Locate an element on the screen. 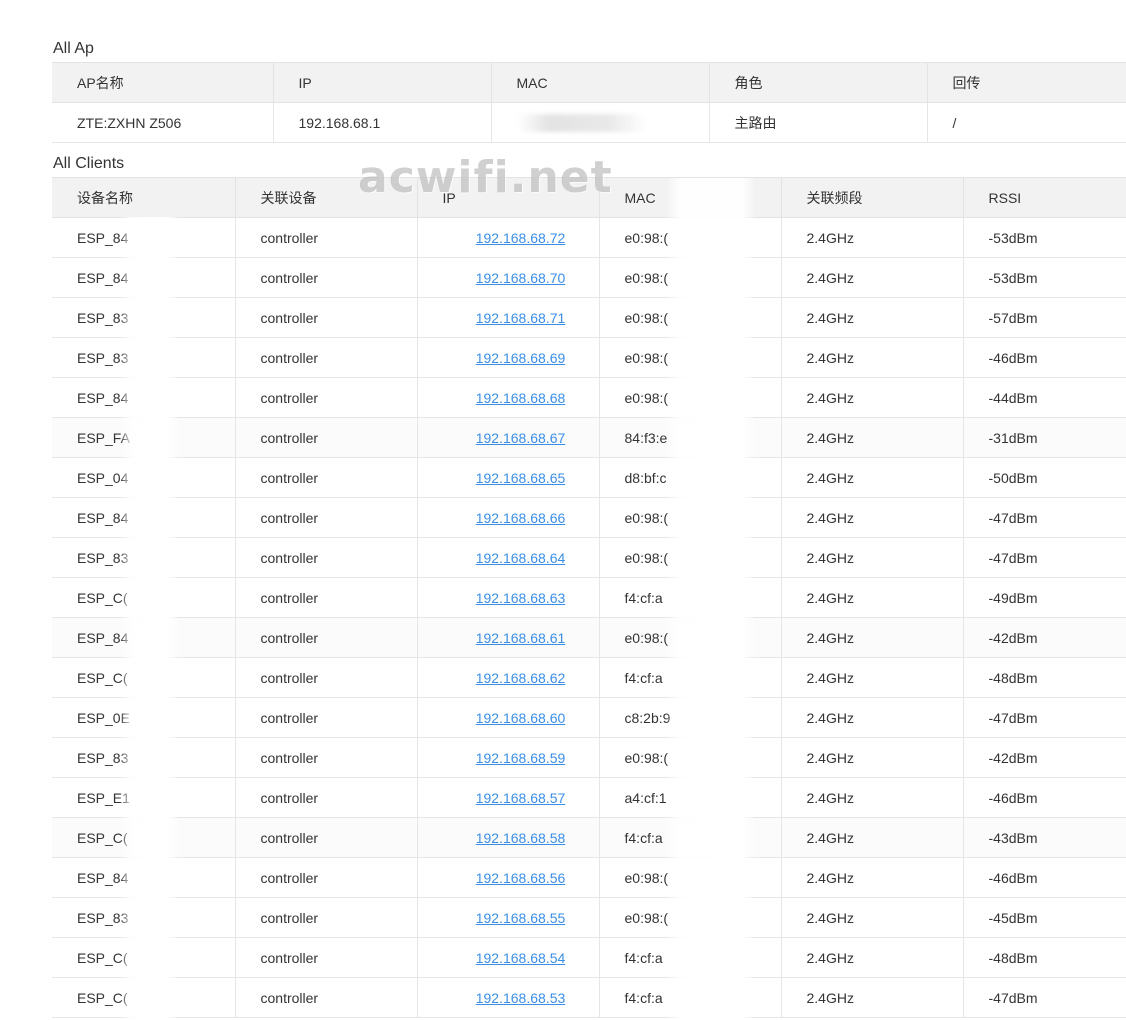  client-ip-link: 192.168.68.62 is located at coordinates (521, 678).